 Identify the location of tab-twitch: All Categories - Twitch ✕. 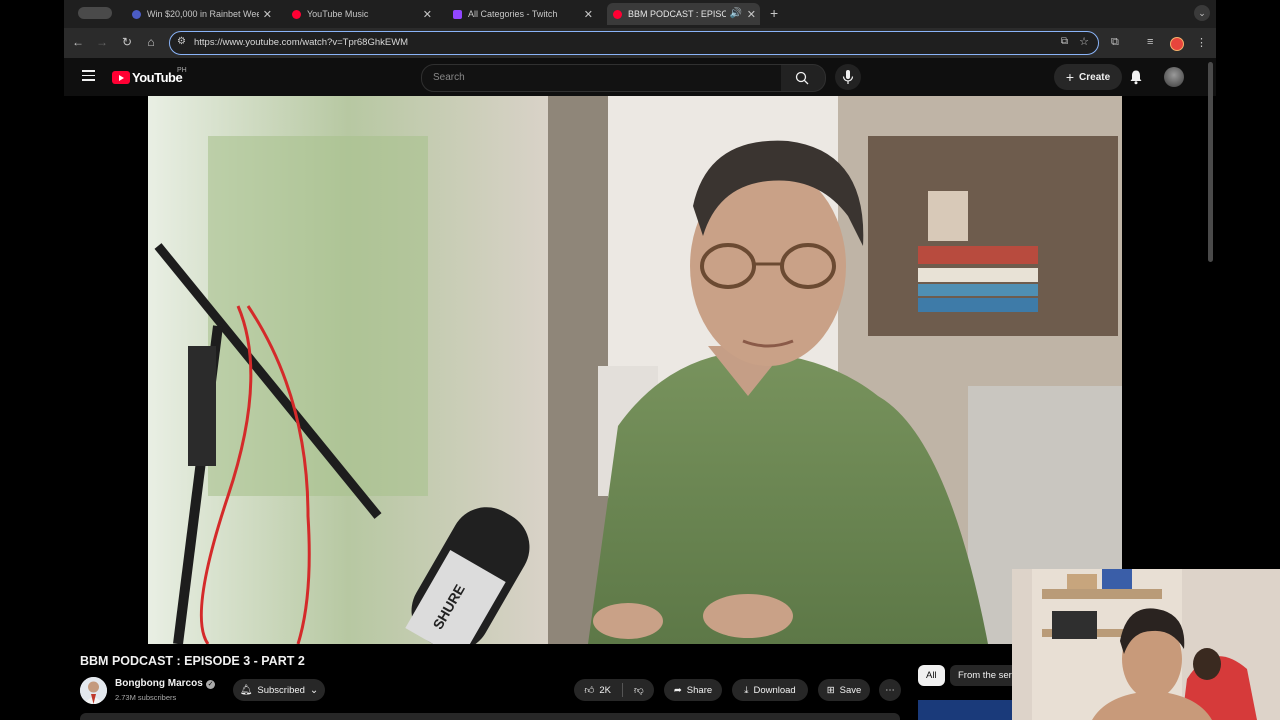
(522, 14).